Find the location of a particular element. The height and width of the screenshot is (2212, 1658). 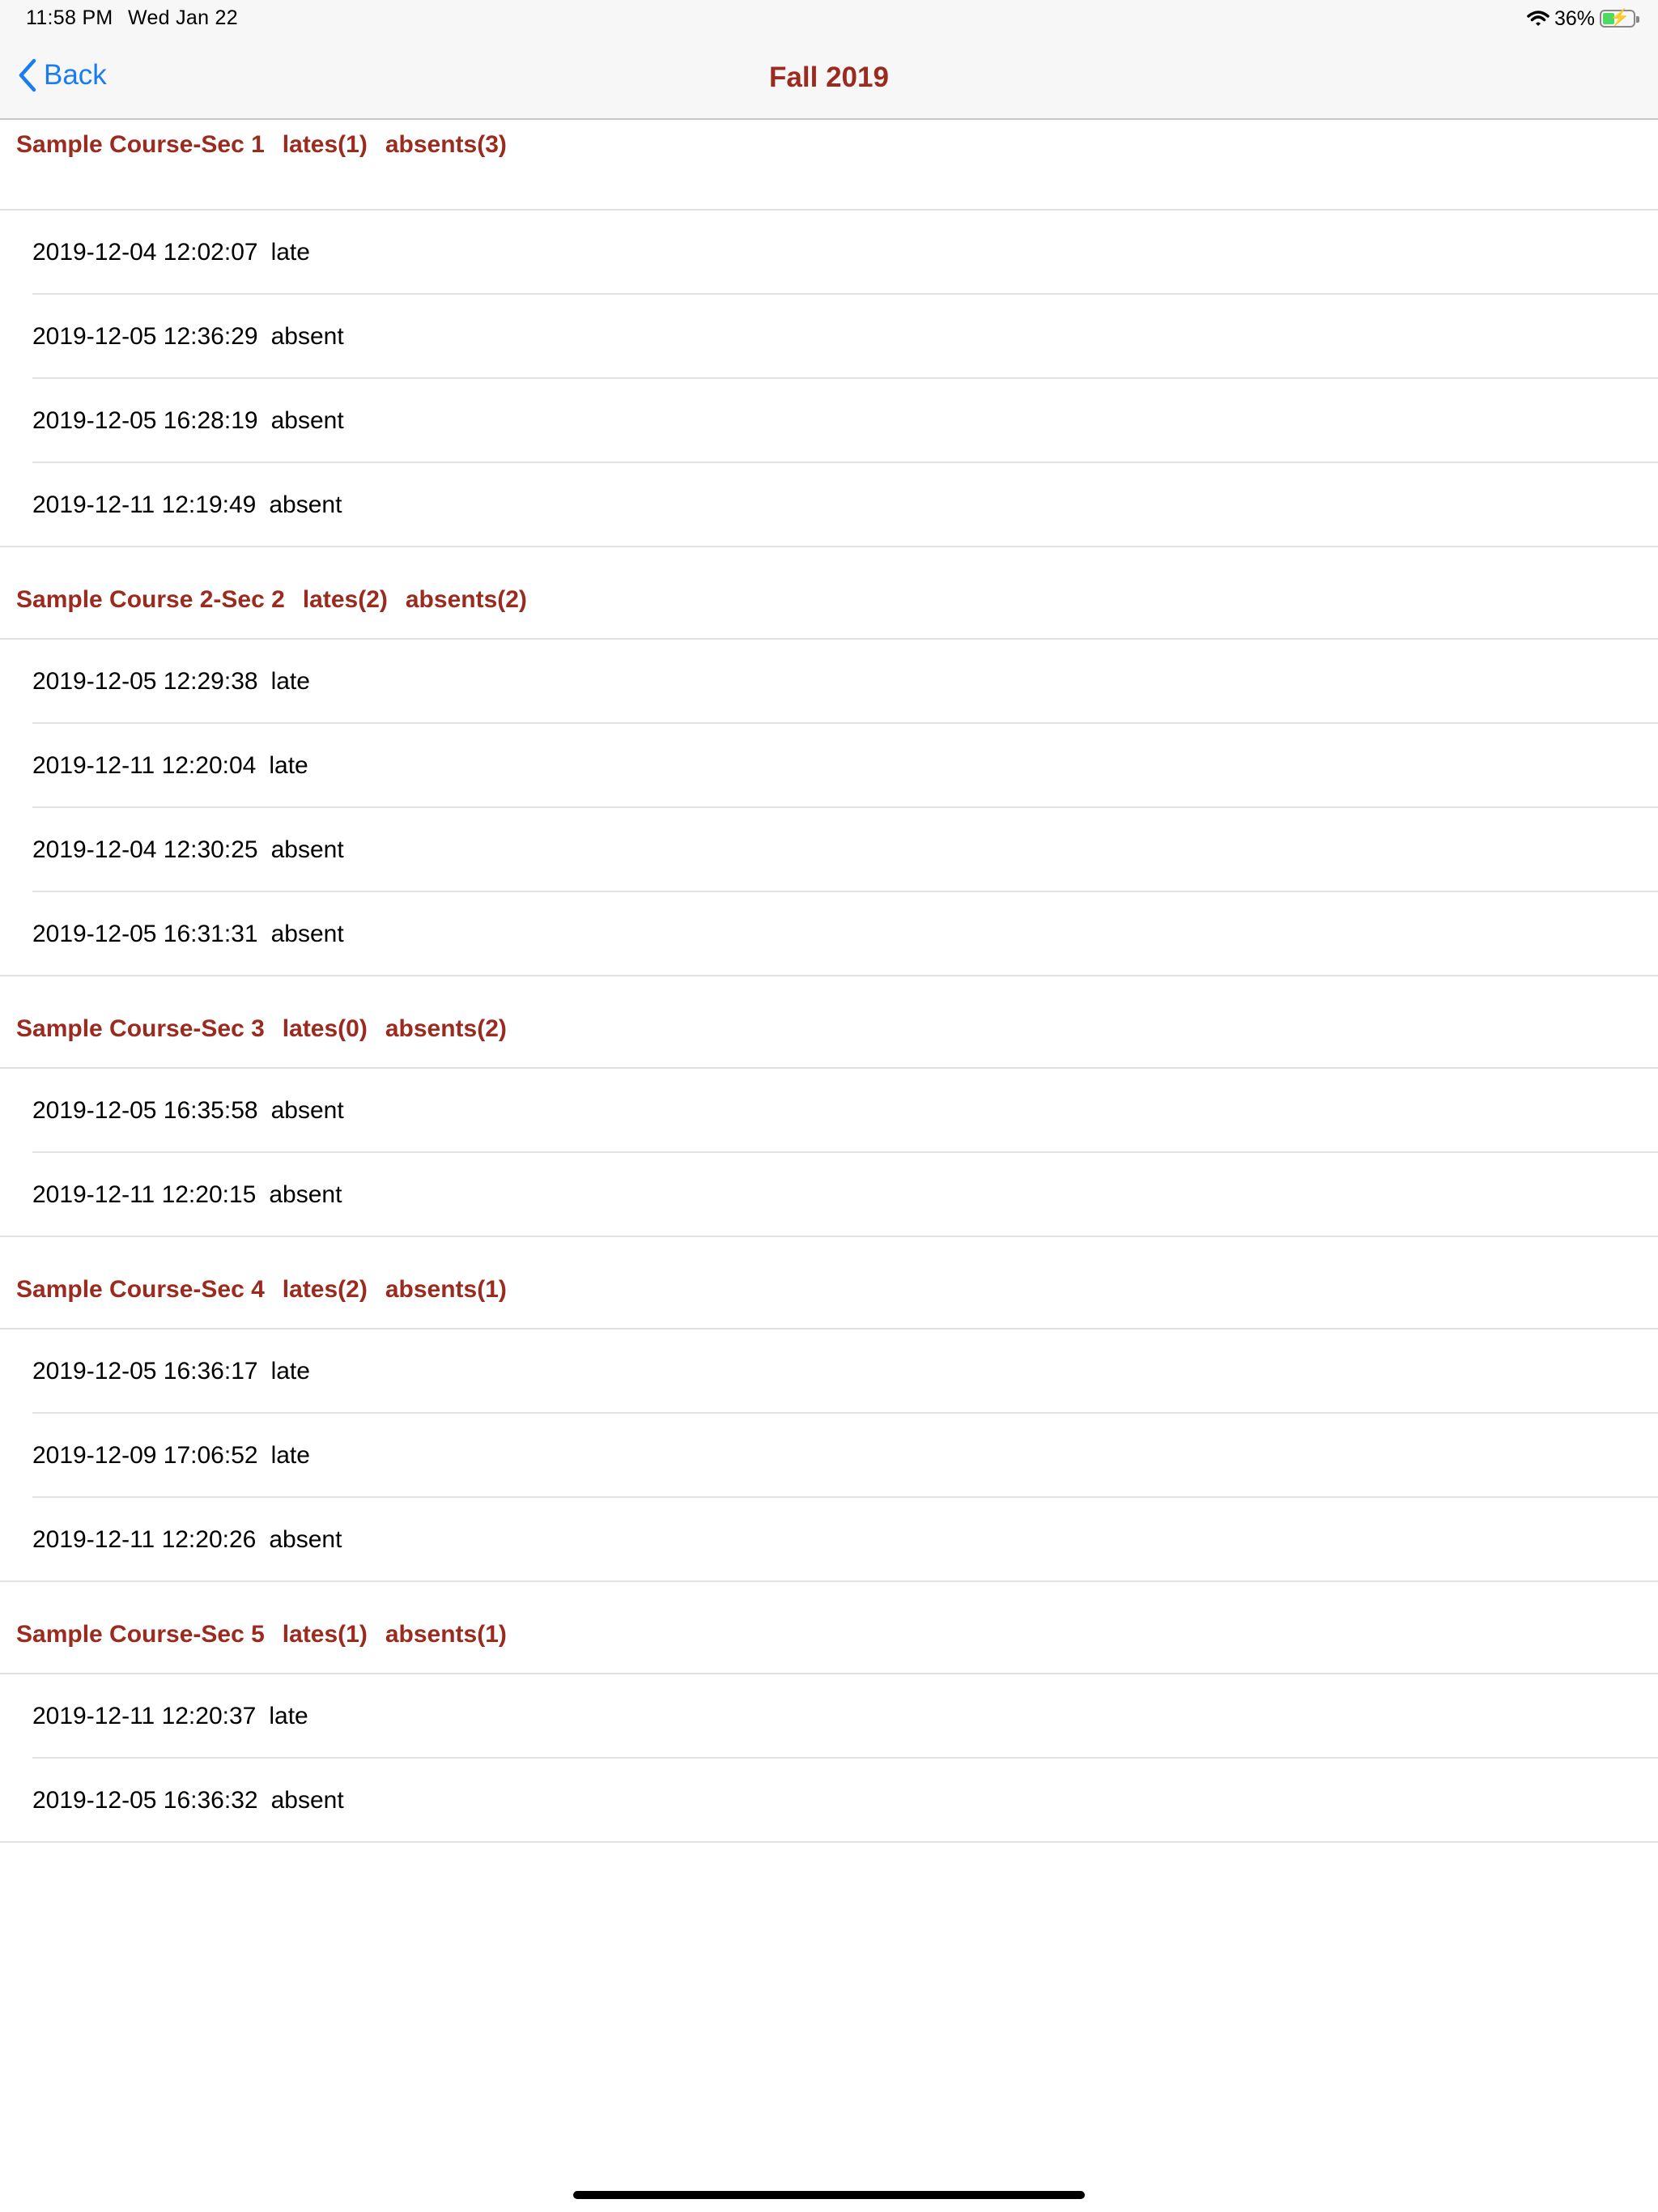

lates-count: lates(0) is located at coordinates (325, 1028).